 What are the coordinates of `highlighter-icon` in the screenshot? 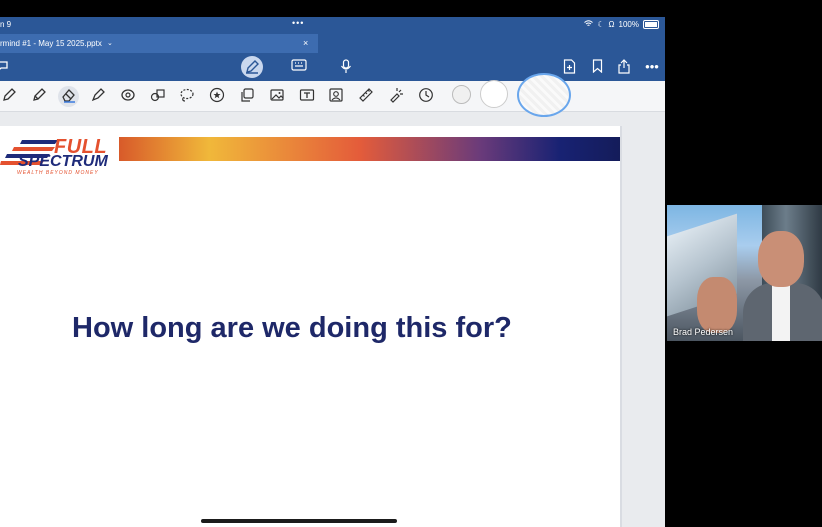 It's located at (98, 96).